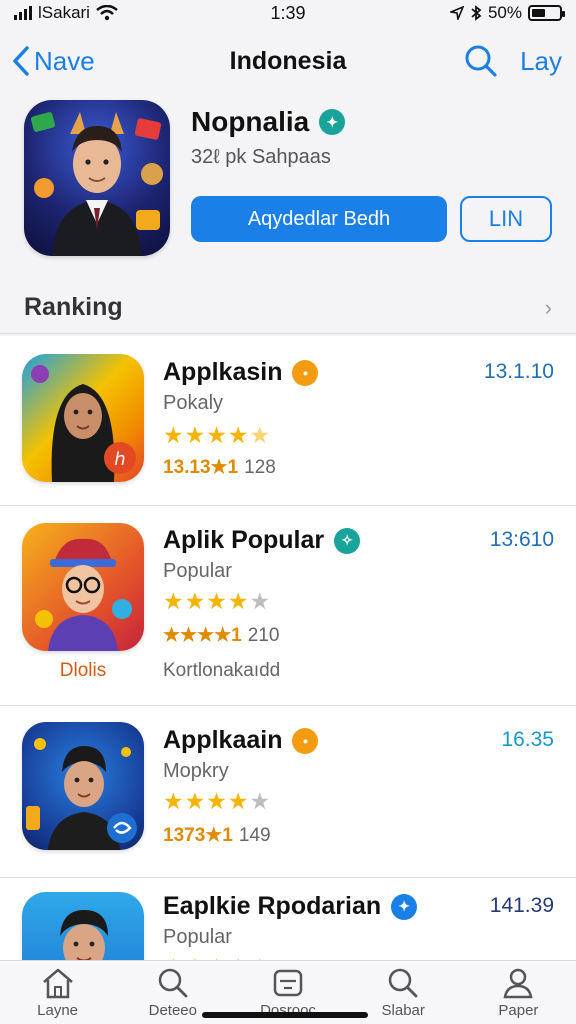 Image resolution: width=576 pixels, height=1024 pixels. What do you see at coordinates (522, 540) in the screenshot?
I see `app-price: 13:610` at bounding box center [522, 540].